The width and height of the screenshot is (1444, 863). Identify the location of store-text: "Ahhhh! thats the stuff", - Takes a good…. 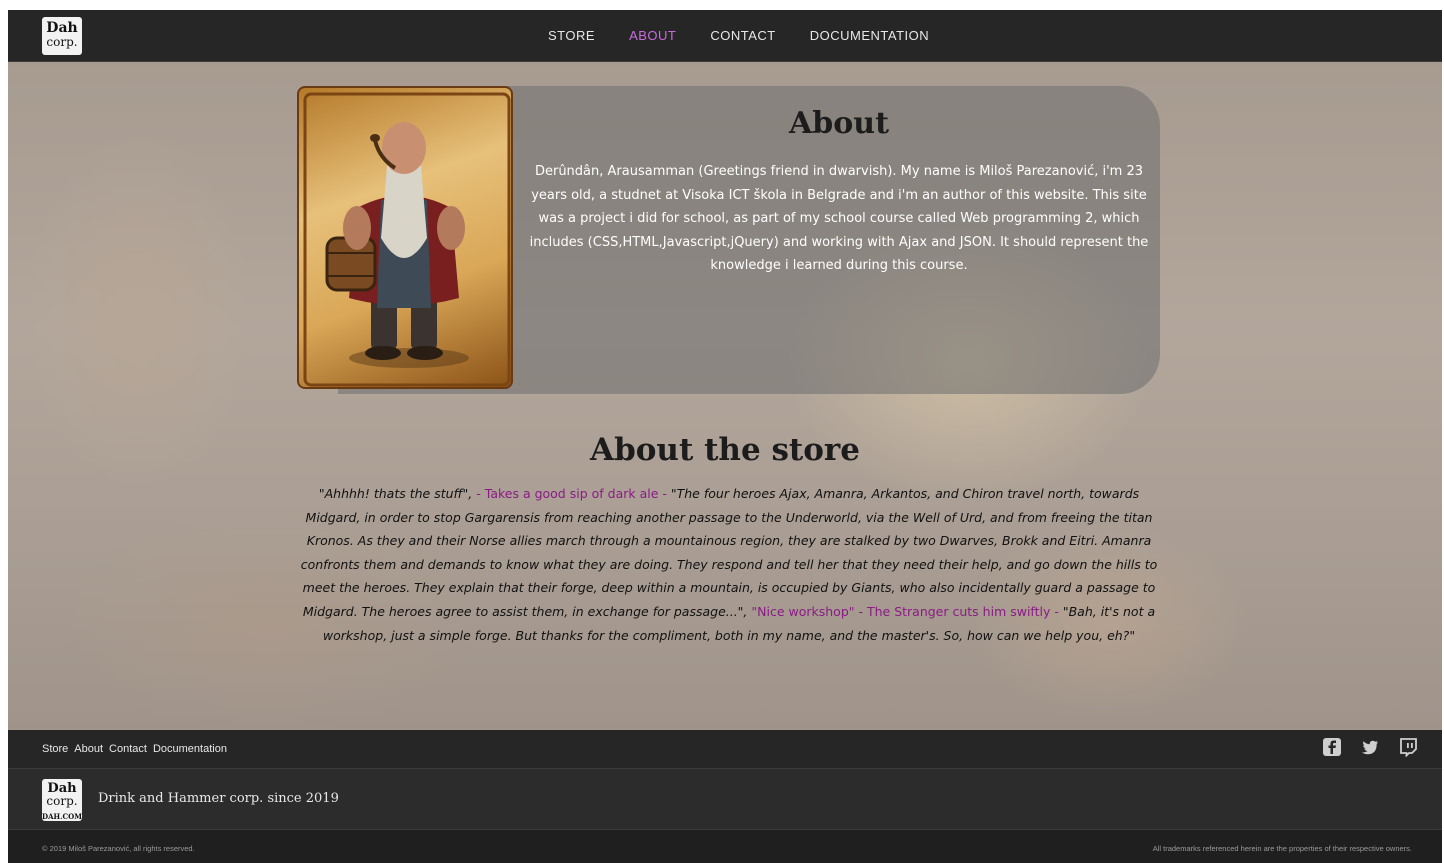
(729, 564).